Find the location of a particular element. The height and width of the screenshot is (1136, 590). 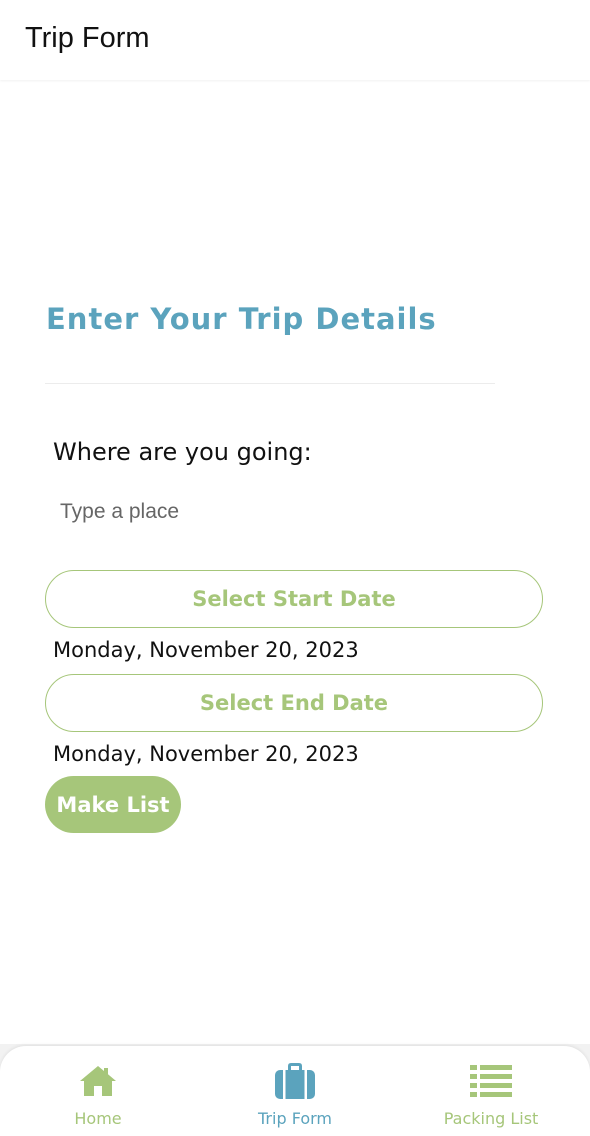

start-date-value: Monday, November 20, 2023 is located at coordinates (206, 650).